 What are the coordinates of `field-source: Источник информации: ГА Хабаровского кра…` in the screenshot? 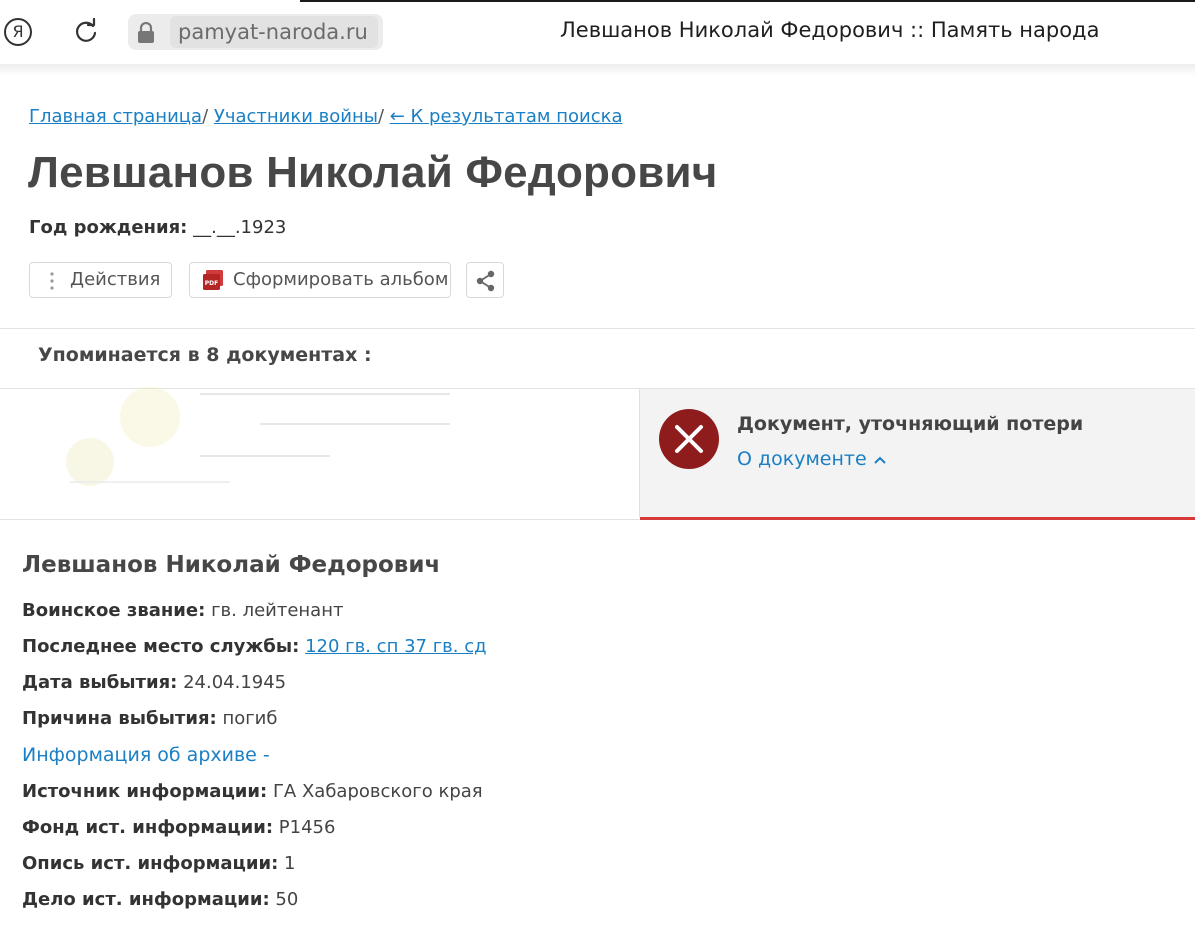 It's located at (252, 791).